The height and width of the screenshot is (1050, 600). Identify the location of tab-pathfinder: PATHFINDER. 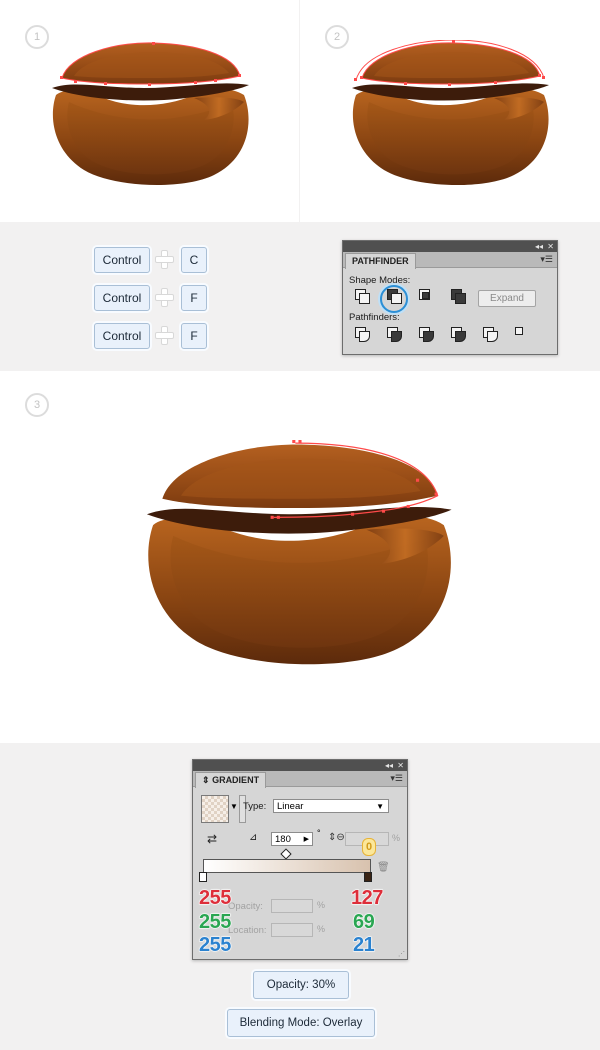
(380, 261).